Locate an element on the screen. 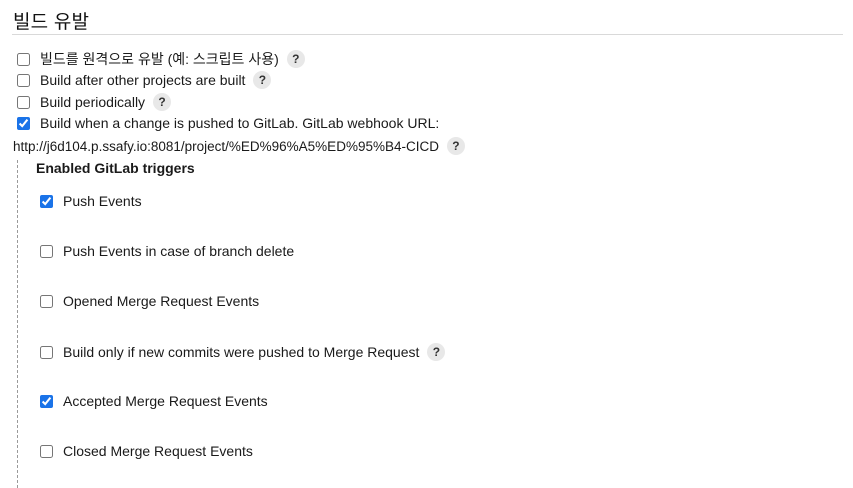  gitlab-trigger-branch-delete-row: Push Events in case of branch delete is located at coordinates (167, 251).